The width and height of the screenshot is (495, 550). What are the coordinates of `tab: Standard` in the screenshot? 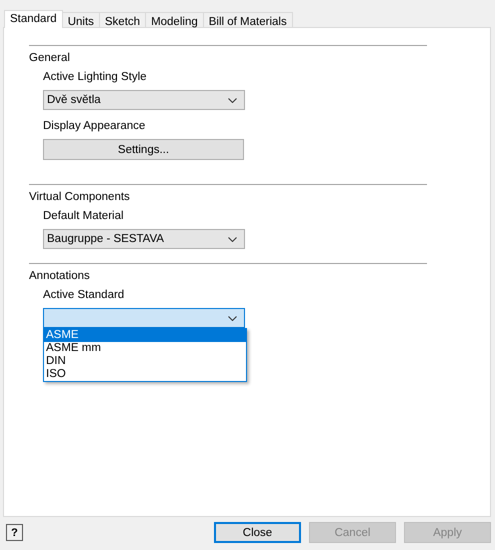 It's located at (33, 19).